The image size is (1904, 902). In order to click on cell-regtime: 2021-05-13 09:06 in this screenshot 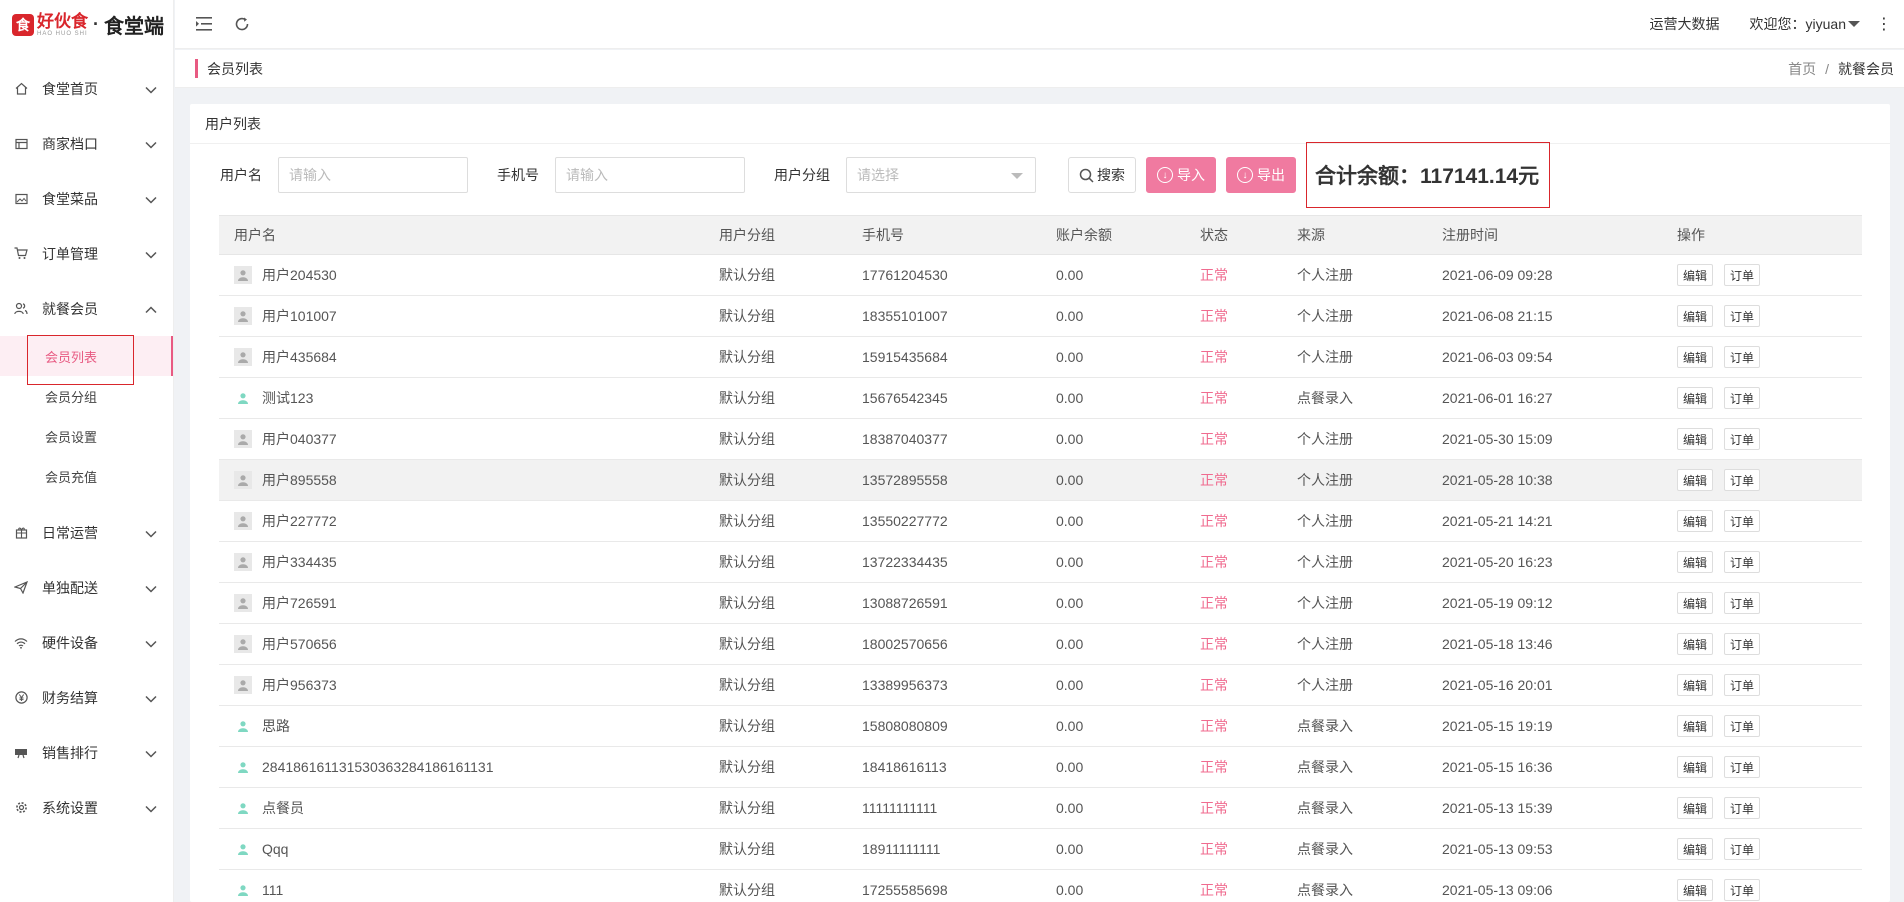, I will do `click(1497, 890)`.